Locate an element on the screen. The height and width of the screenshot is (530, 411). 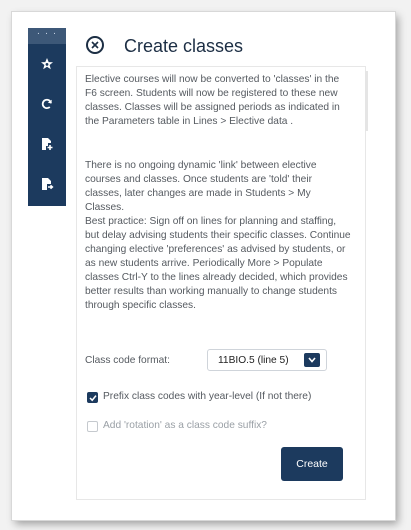
chevron-down-icon is located at coordinates (312, 360).